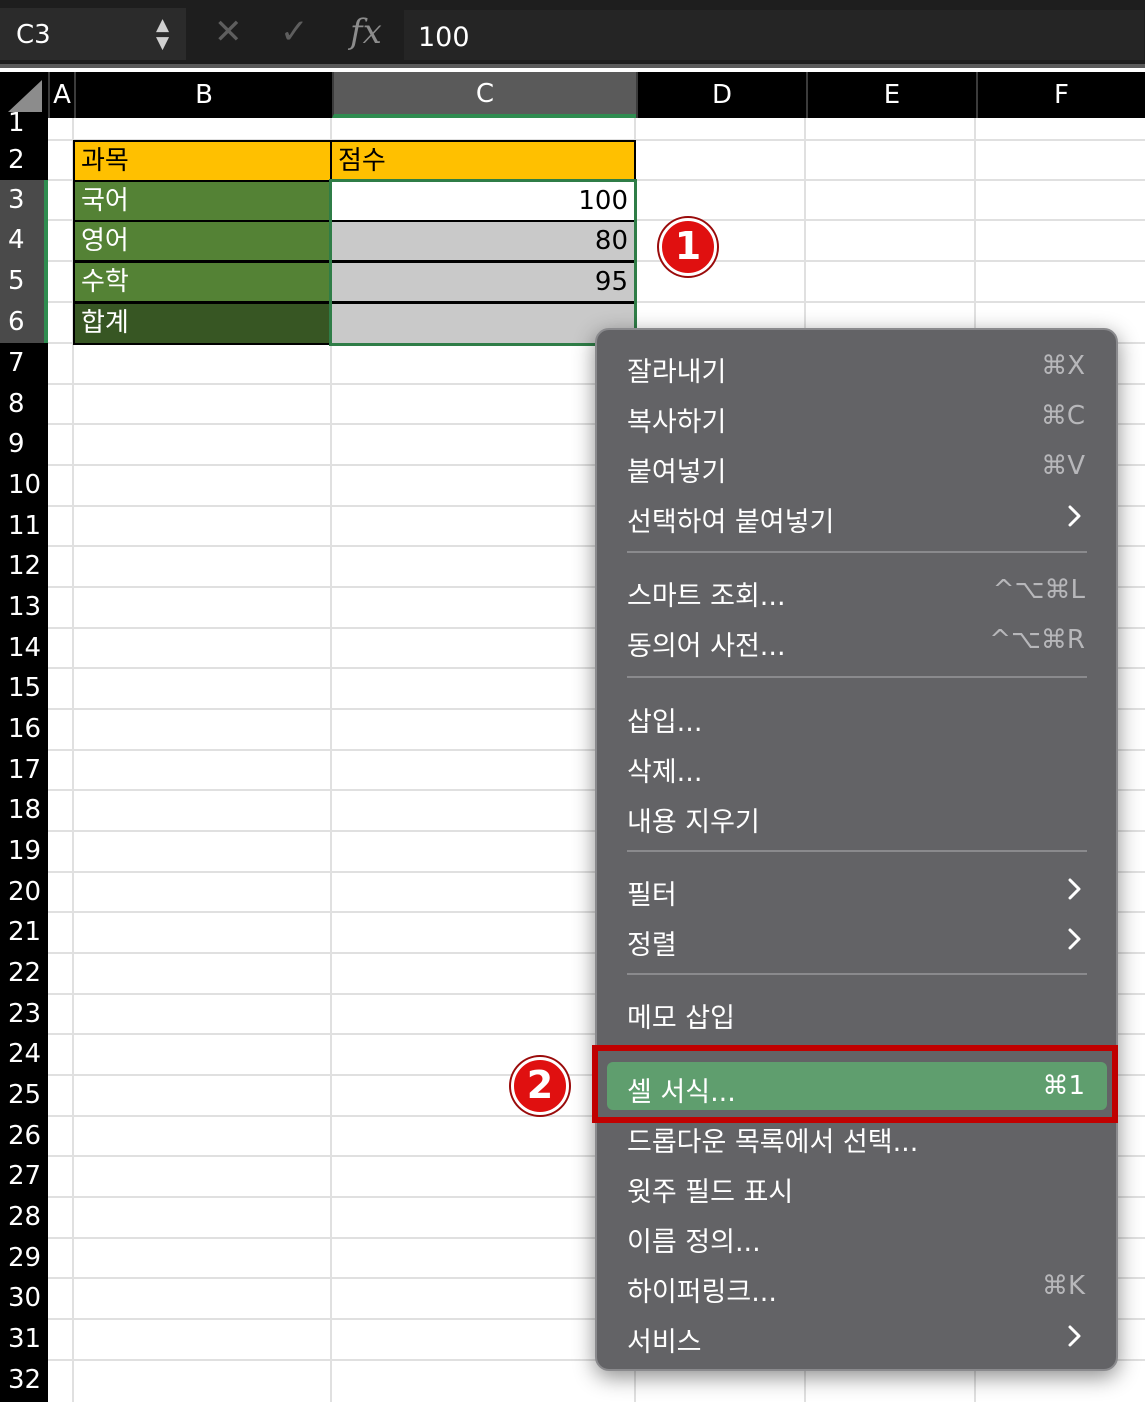  I want to click on menu-item-1-0: 스마트 조회... ^⌥⌘L, so click(857, 590).